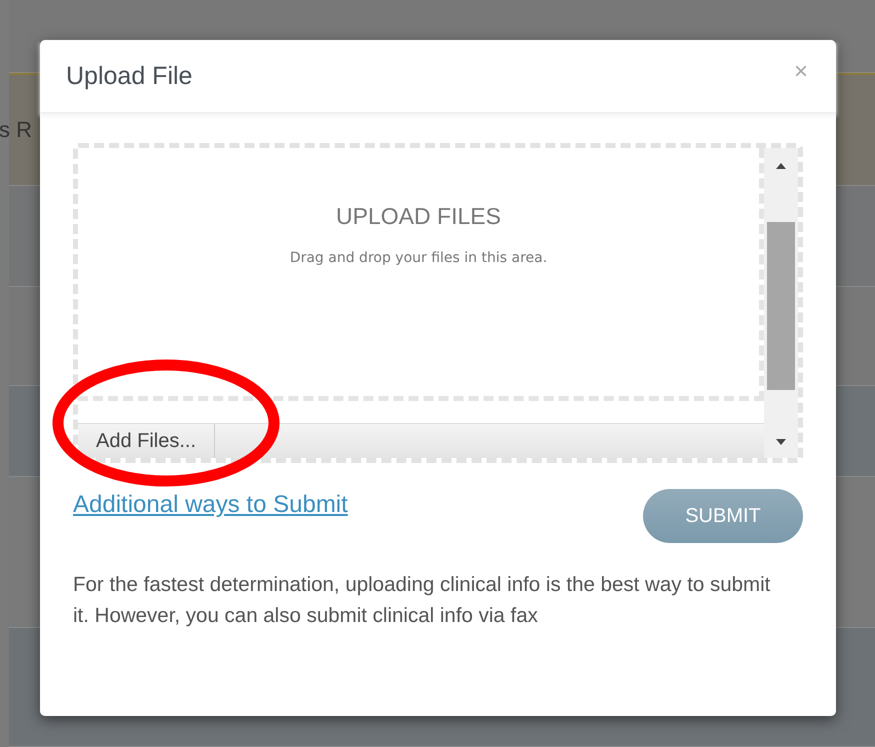 This screenshot has width=875, height=747. I want to click on additional-ways-link: Additional ways to Submit, so click(210, 505).